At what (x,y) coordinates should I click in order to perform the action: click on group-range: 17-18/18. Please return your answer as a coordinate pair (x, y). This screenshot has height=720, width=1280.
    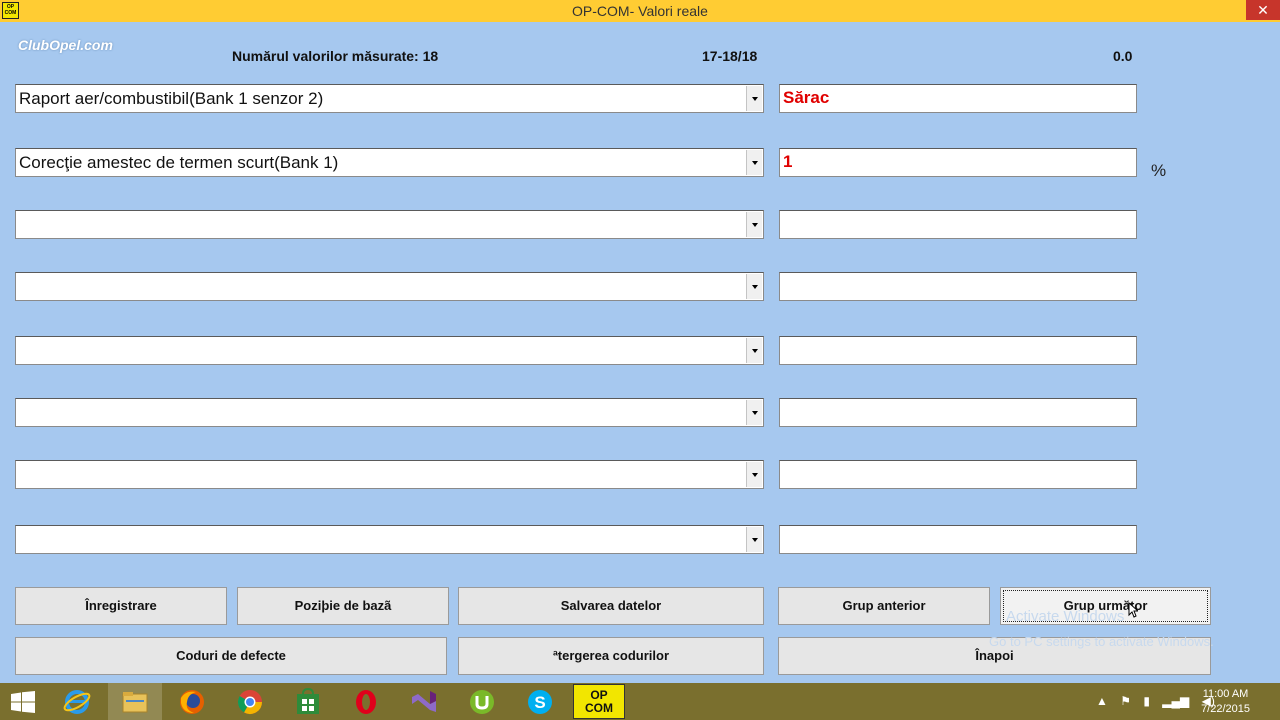
    Looking at the image, I should click on (730, 56).